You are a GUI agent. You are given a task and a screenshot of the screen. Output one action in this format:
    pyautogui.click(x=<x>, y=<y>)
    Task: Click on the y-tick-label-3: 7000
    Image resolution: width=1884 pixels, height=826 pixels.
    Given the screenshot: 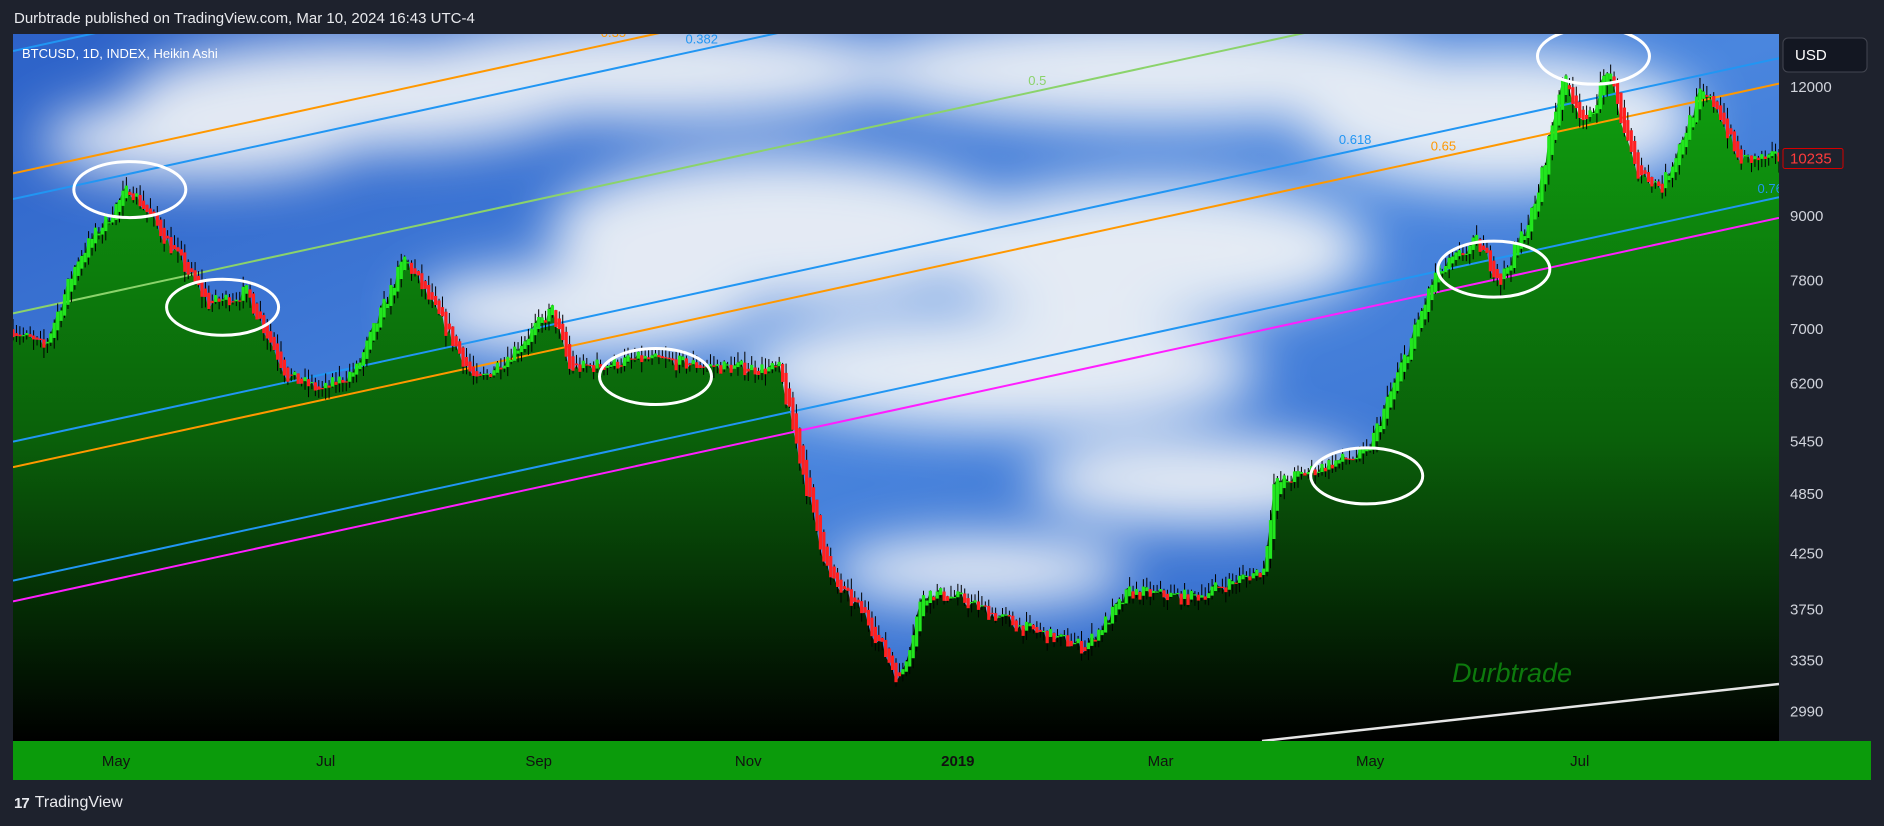 What is the action you would take?
    pyautogui.click(x=1806, y=329)
    